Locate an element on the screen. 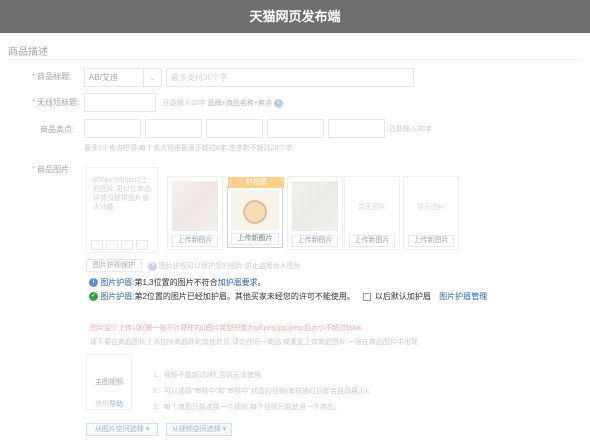 Image resolution: width=590 pixels, height=445 pixels. wireless-title-hint: 还能输入10字 品牌+商品名称+卖点 i is located at coordinates (223, 103).